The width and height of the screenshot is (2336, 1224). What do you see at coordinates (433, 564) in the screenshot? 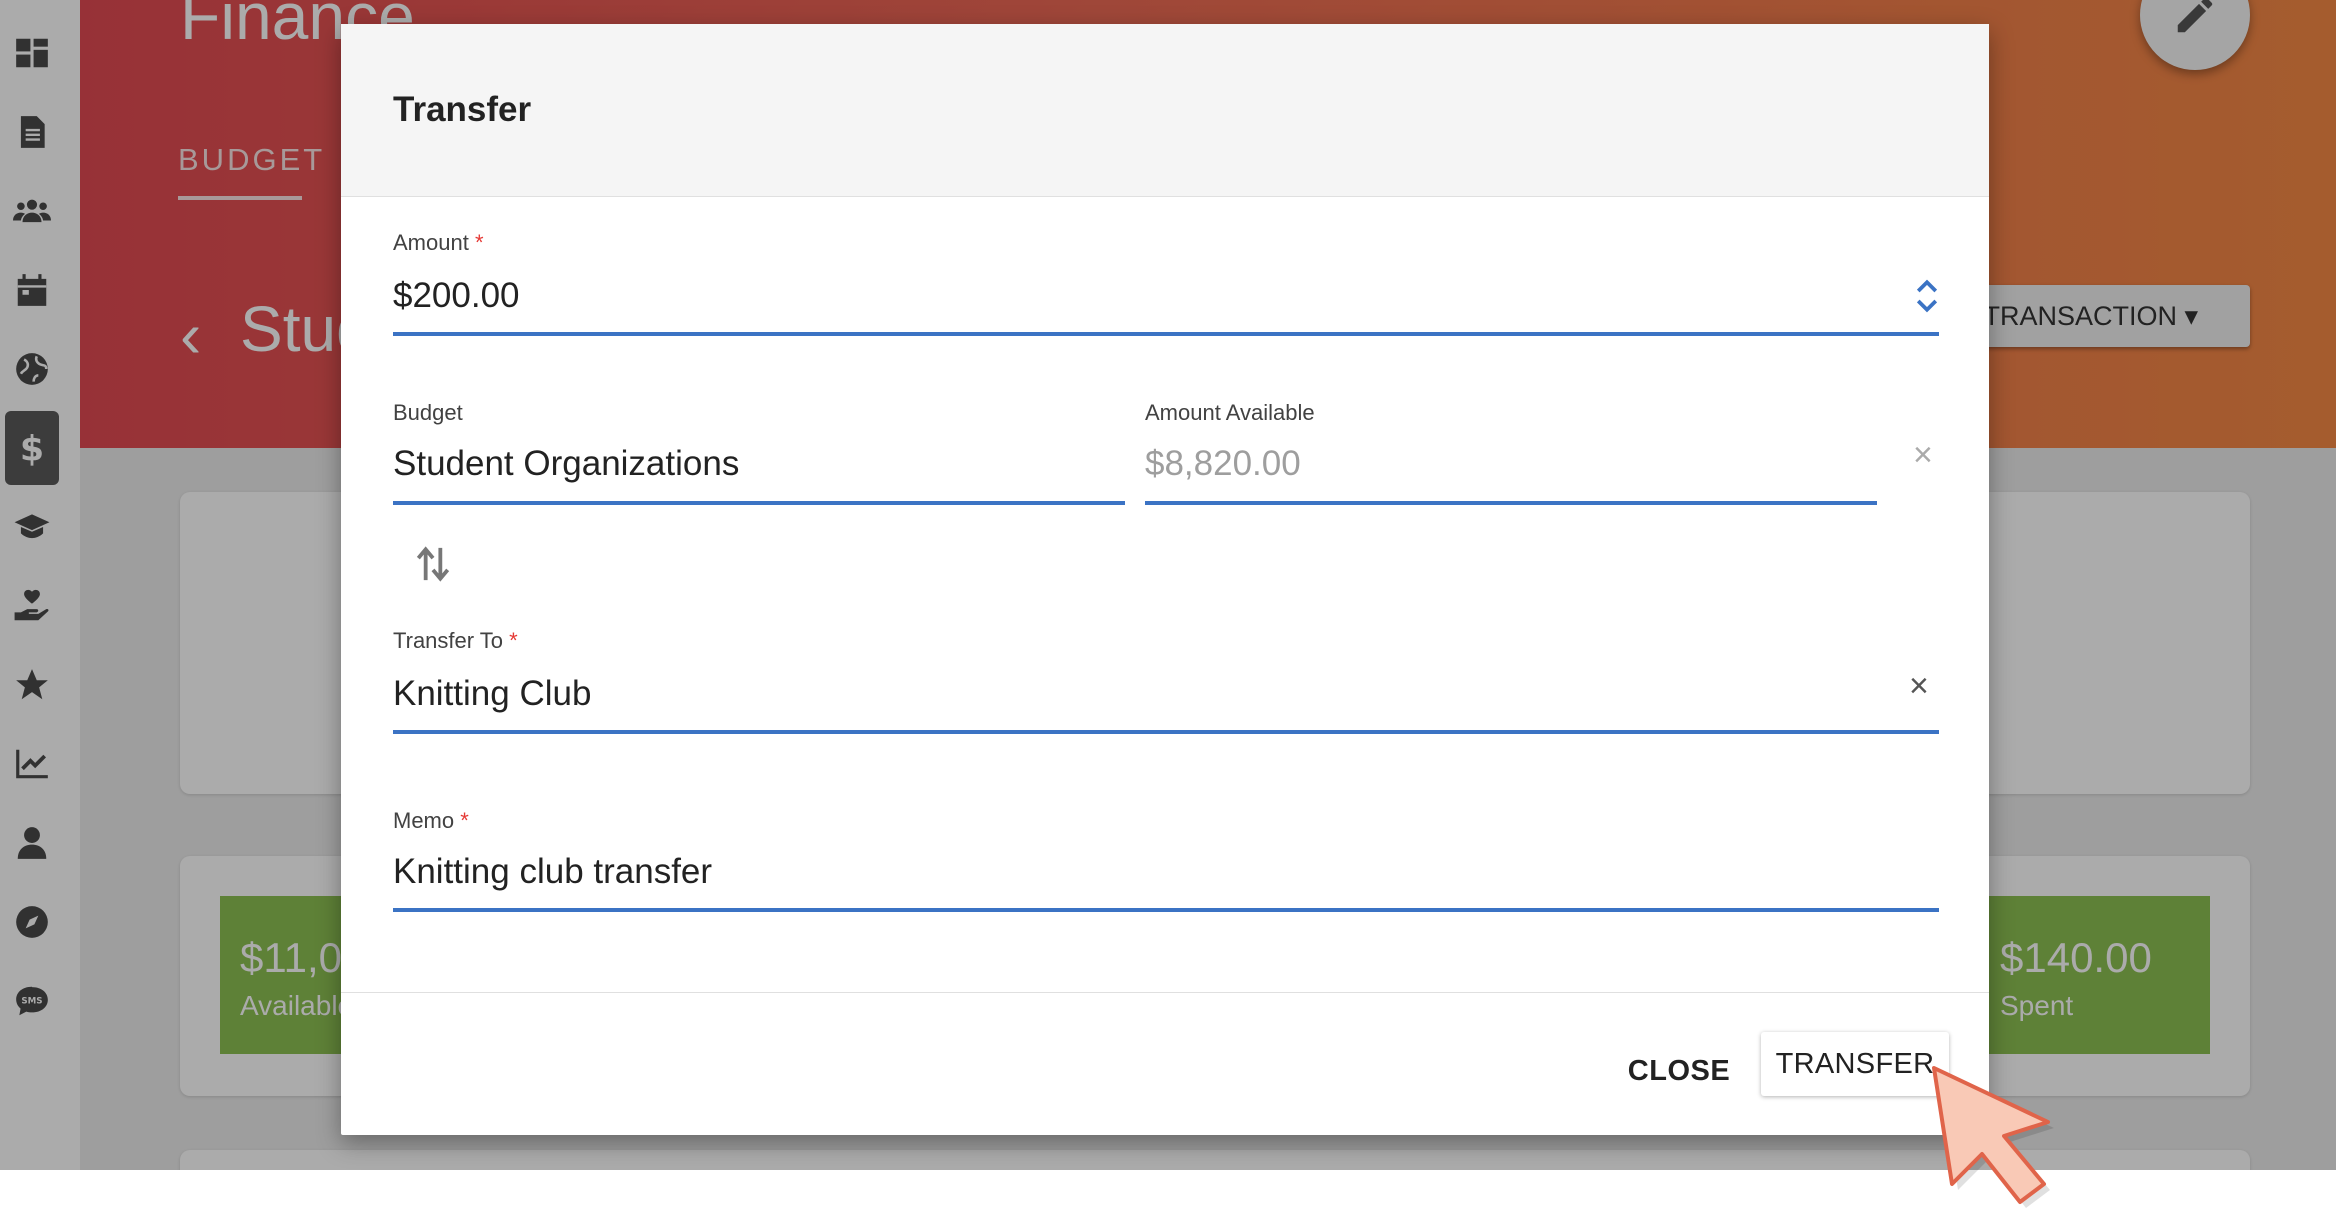
I see `swap-icon` at bounding box center [433, 564].